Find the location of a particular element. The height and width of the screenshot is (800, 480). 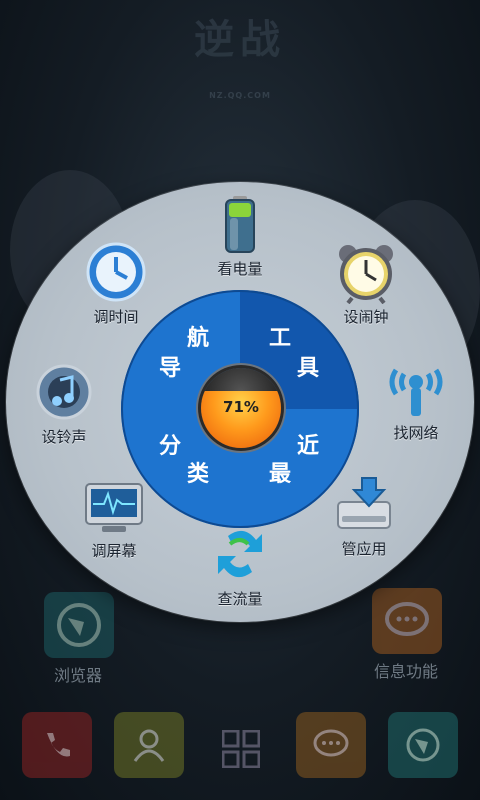

segment-categories-char-1: 分 is located at coordinates (170, 446).